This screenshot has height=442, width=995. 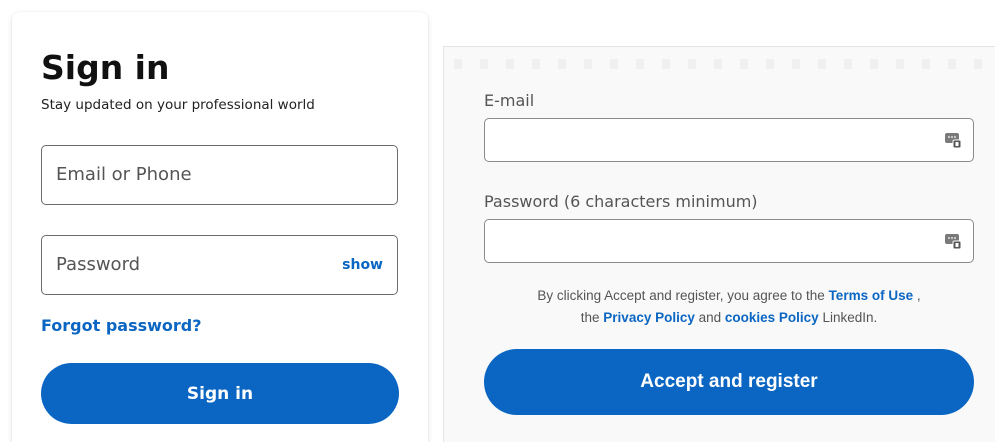 I want to click on email-or-phone-input: Email or Phone, so click(x=219, y=175).